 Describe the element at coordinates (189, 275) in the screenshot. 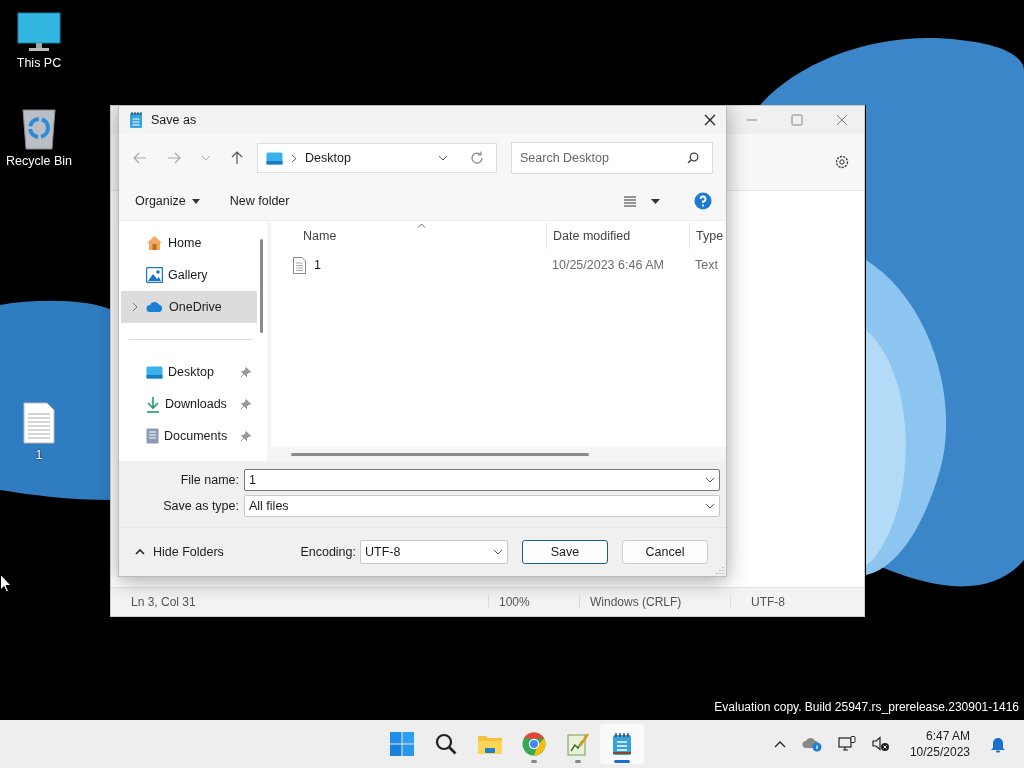

I see `nav-item: Gallery` at that location.